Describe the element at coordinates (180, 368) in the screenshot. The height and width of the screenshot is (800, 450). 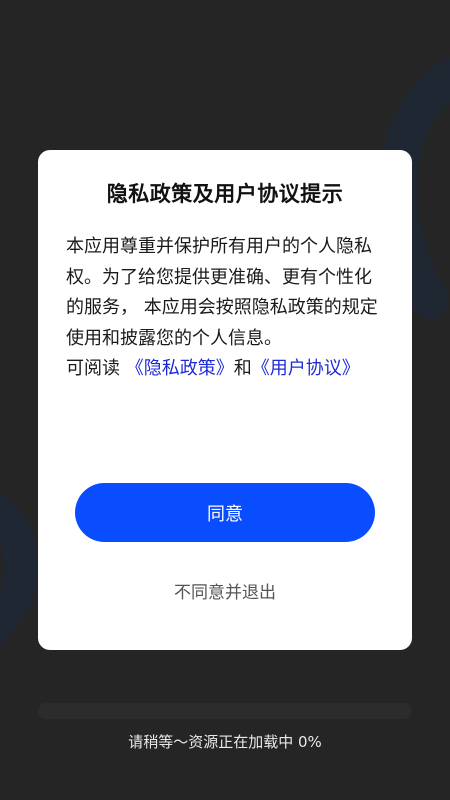
I see `privacy-policy-link: 《隐私政策》` at that location.